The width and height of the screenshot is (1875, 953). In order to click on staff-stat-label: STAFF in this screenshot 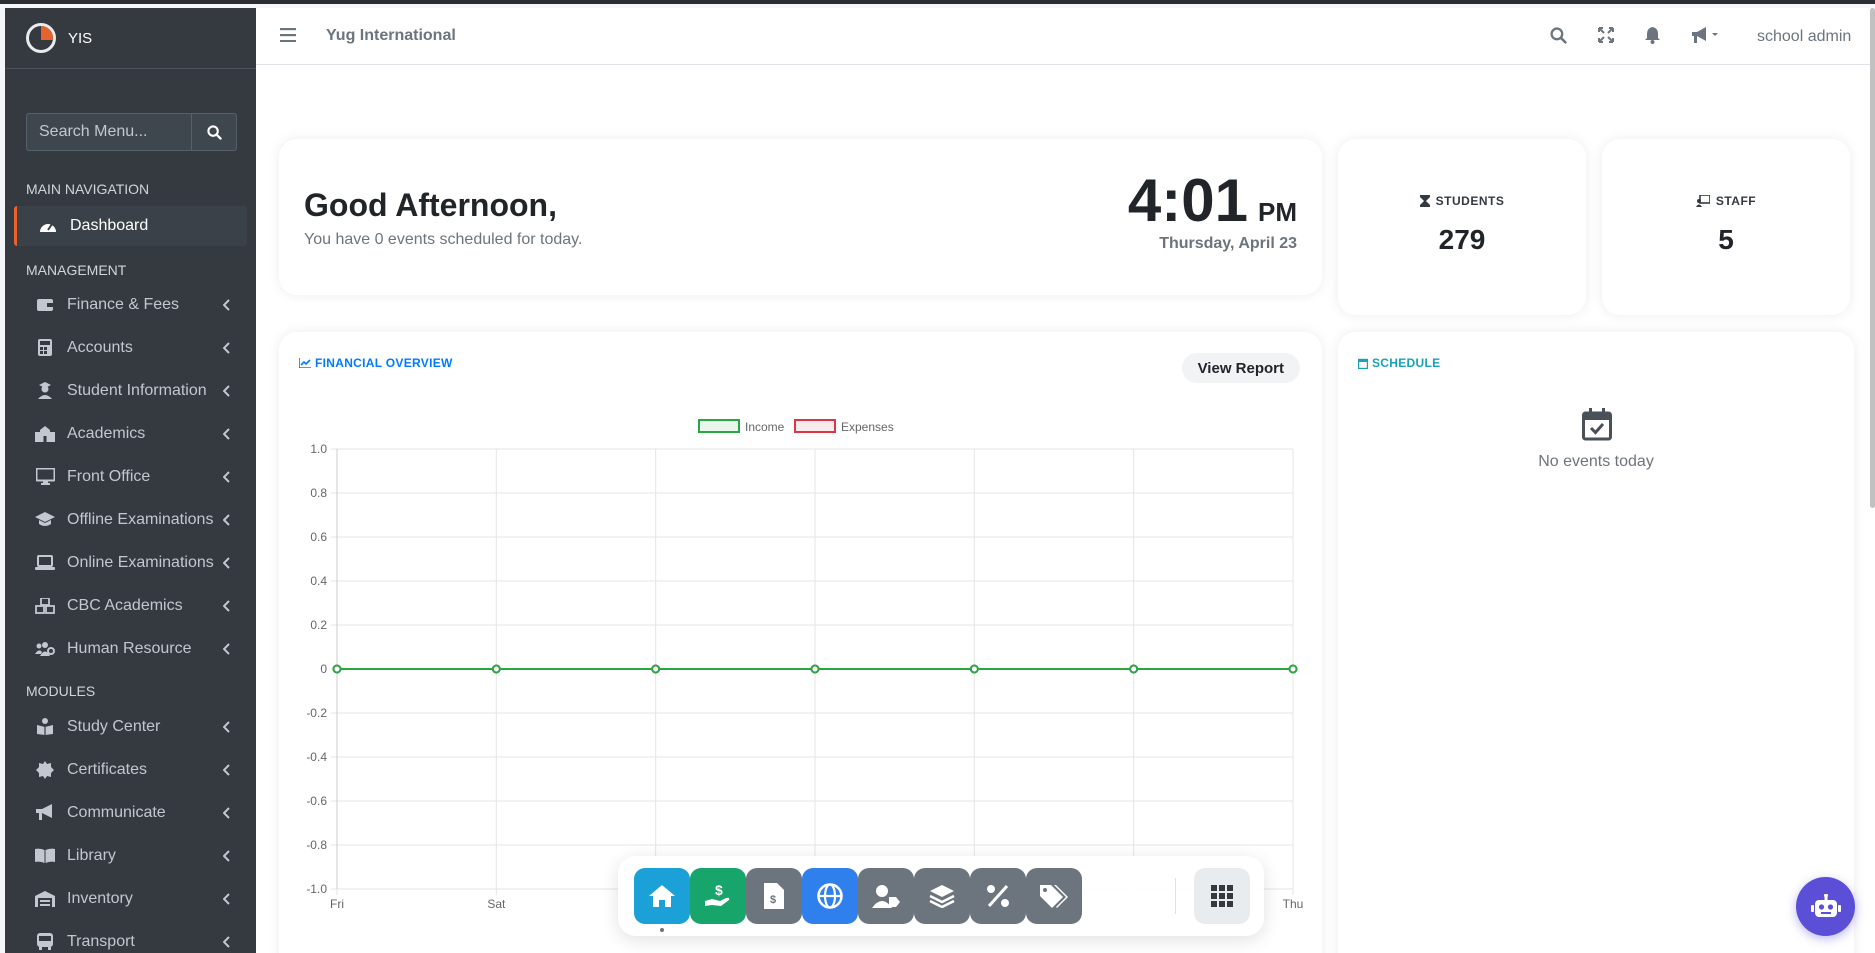, I will do `click(1726, 201)`.